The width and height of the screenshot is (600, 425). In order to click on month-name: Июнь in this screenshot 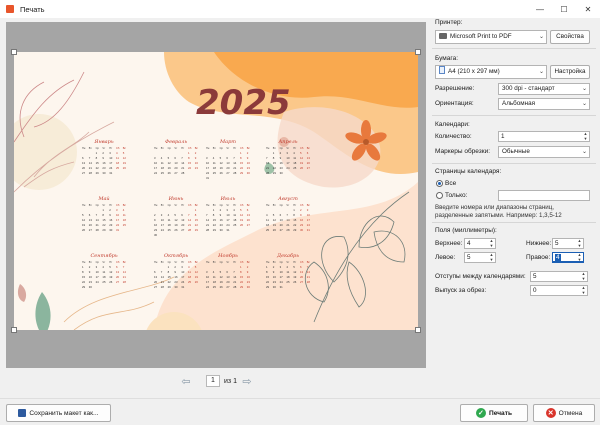, I will do `click(176, 199)`.